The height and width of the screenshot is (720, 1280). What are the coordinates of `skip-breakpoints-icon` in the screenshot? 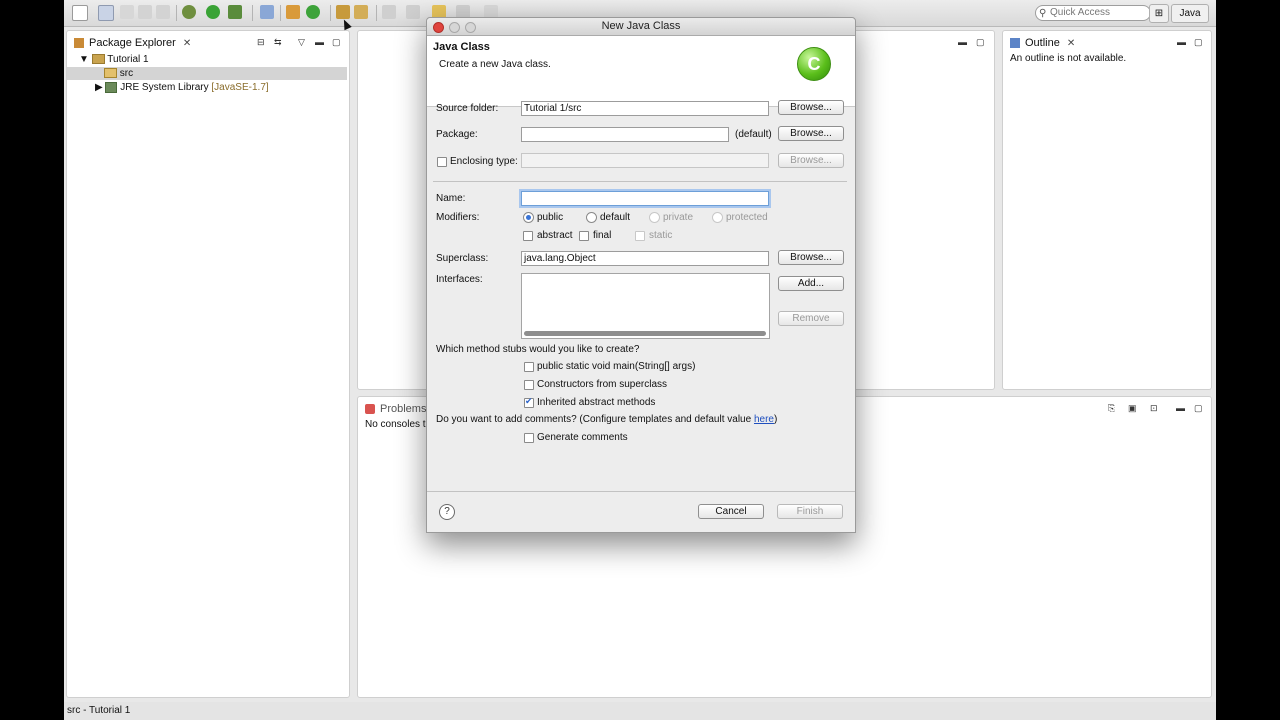 It's located at (267, 12).